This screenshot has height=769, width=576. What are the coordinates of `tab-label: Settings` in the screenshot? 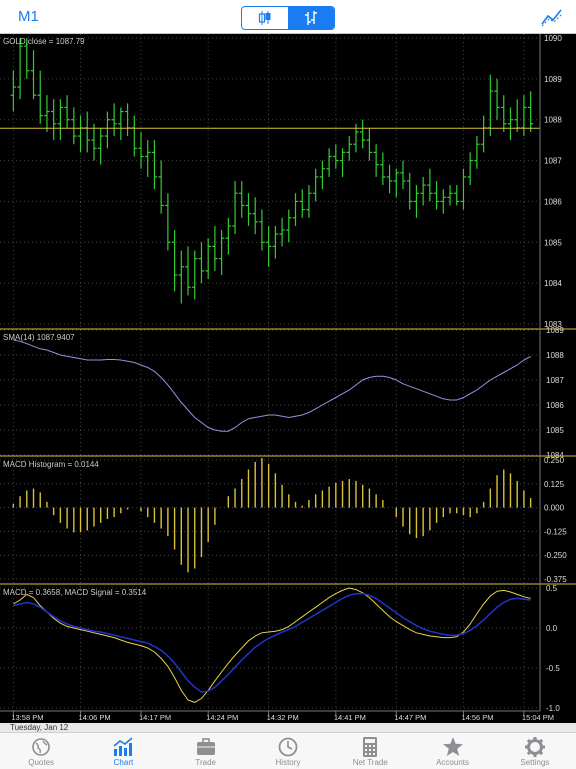 It's located at (535, 762).